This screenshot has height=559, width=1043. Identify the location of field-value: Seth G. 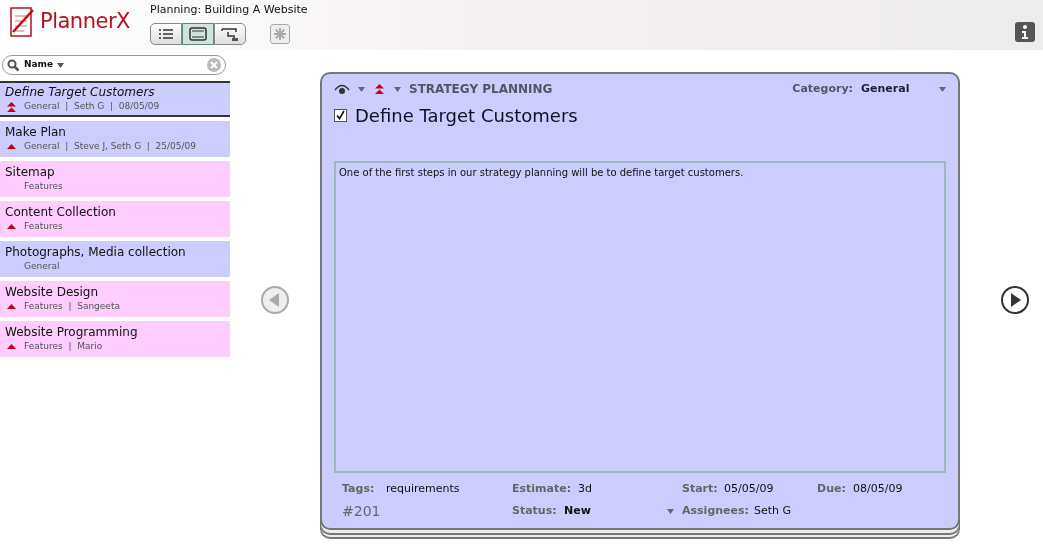
(773, 511).